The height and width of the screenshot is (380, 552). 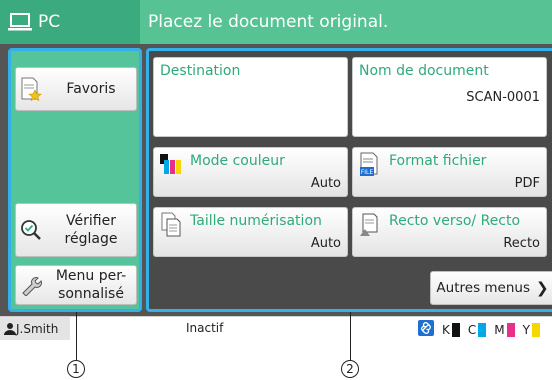 I want to click on header-message: Placez le document original., so click(x=346, y=22).